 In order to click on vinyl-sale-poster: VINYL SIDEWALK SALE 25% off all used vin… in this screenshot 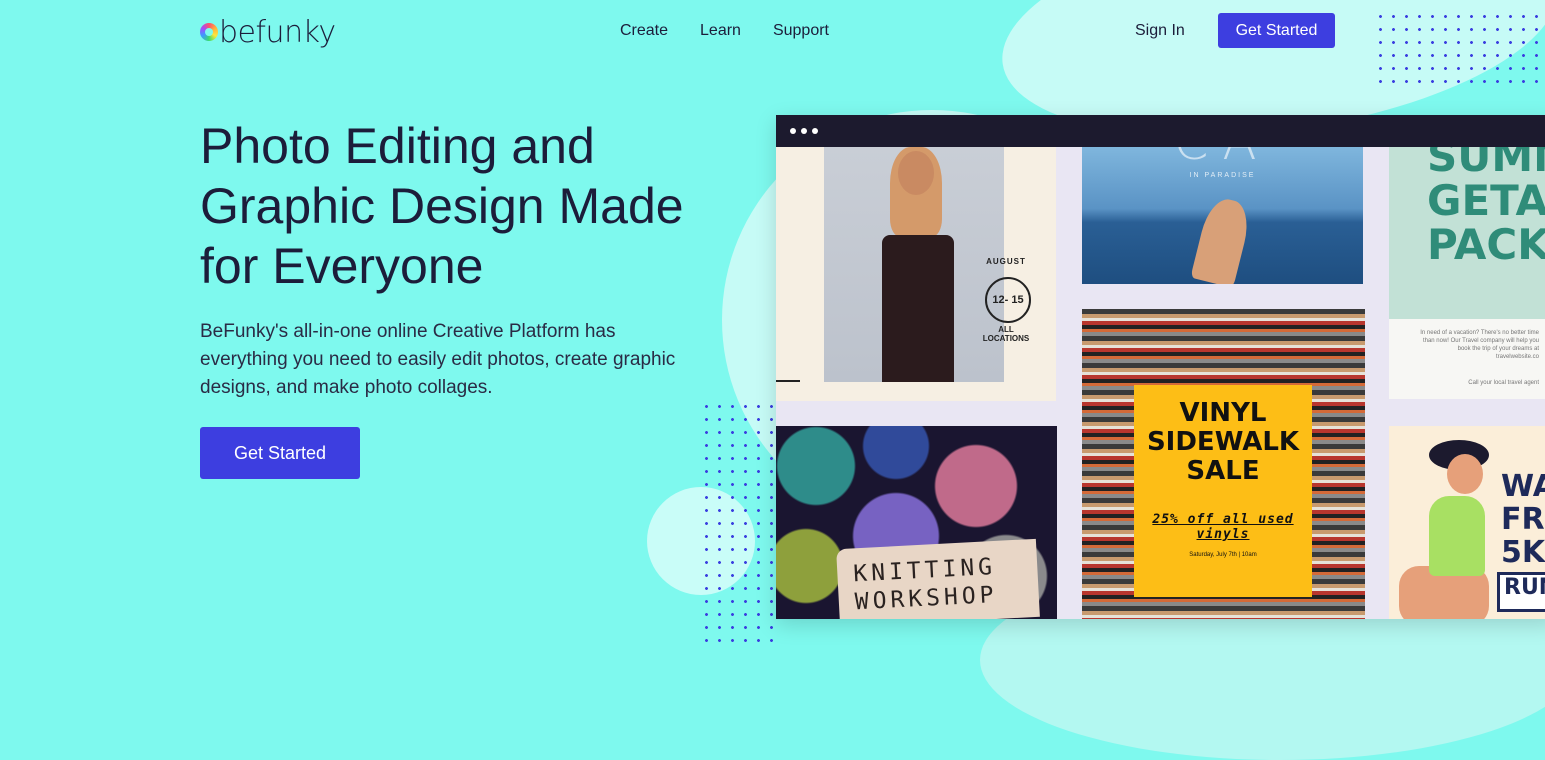, I will do `click(1223, 491)`.